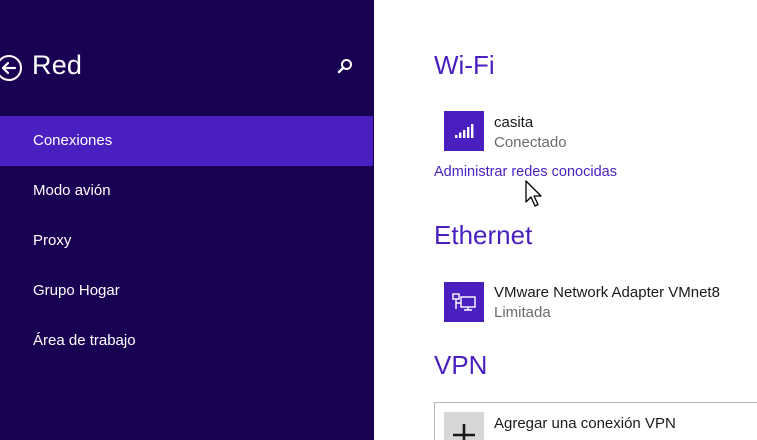 This screenshot has width=757, height=440. Describe the element at coordinates (513, 122) in the screenshot. I see `wifi-network-name: casita` at that location.